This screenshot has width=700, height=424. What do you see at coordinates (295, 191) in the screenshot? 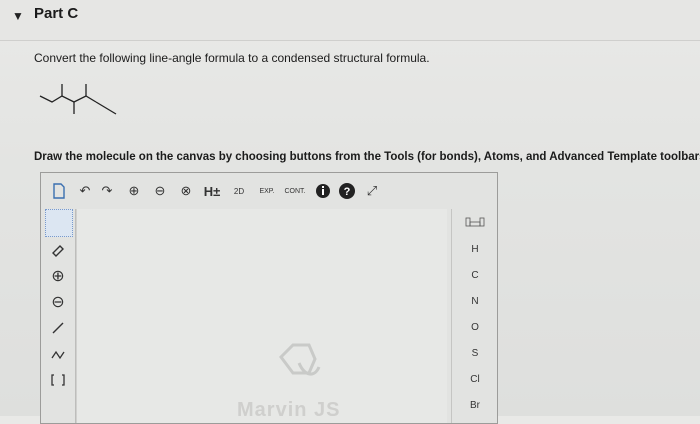
I see `cont-button: CONT.` at bounding box center [295, 191].